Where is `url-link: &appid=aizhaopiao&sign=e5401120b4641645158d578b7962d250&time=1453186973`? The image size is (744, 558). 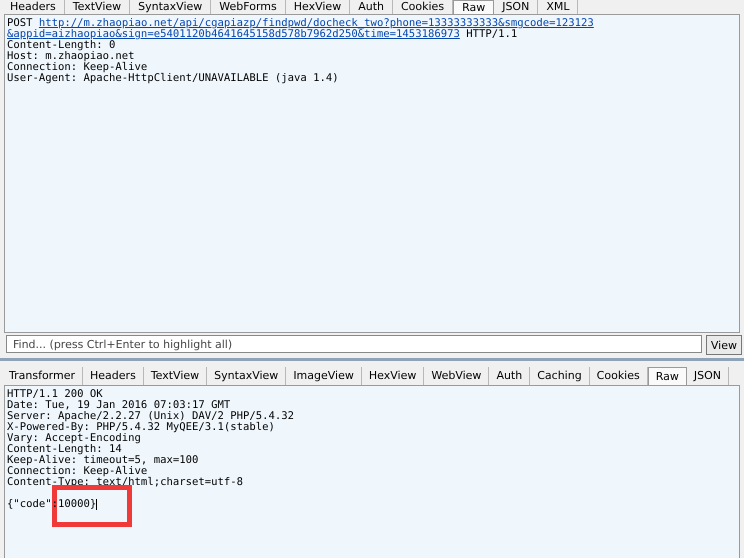
url-link: &appid=aizhaopiao&sign=e5401120b4641645158d578b7962d250&time=1453186973 is located at coordinates (233, 34).